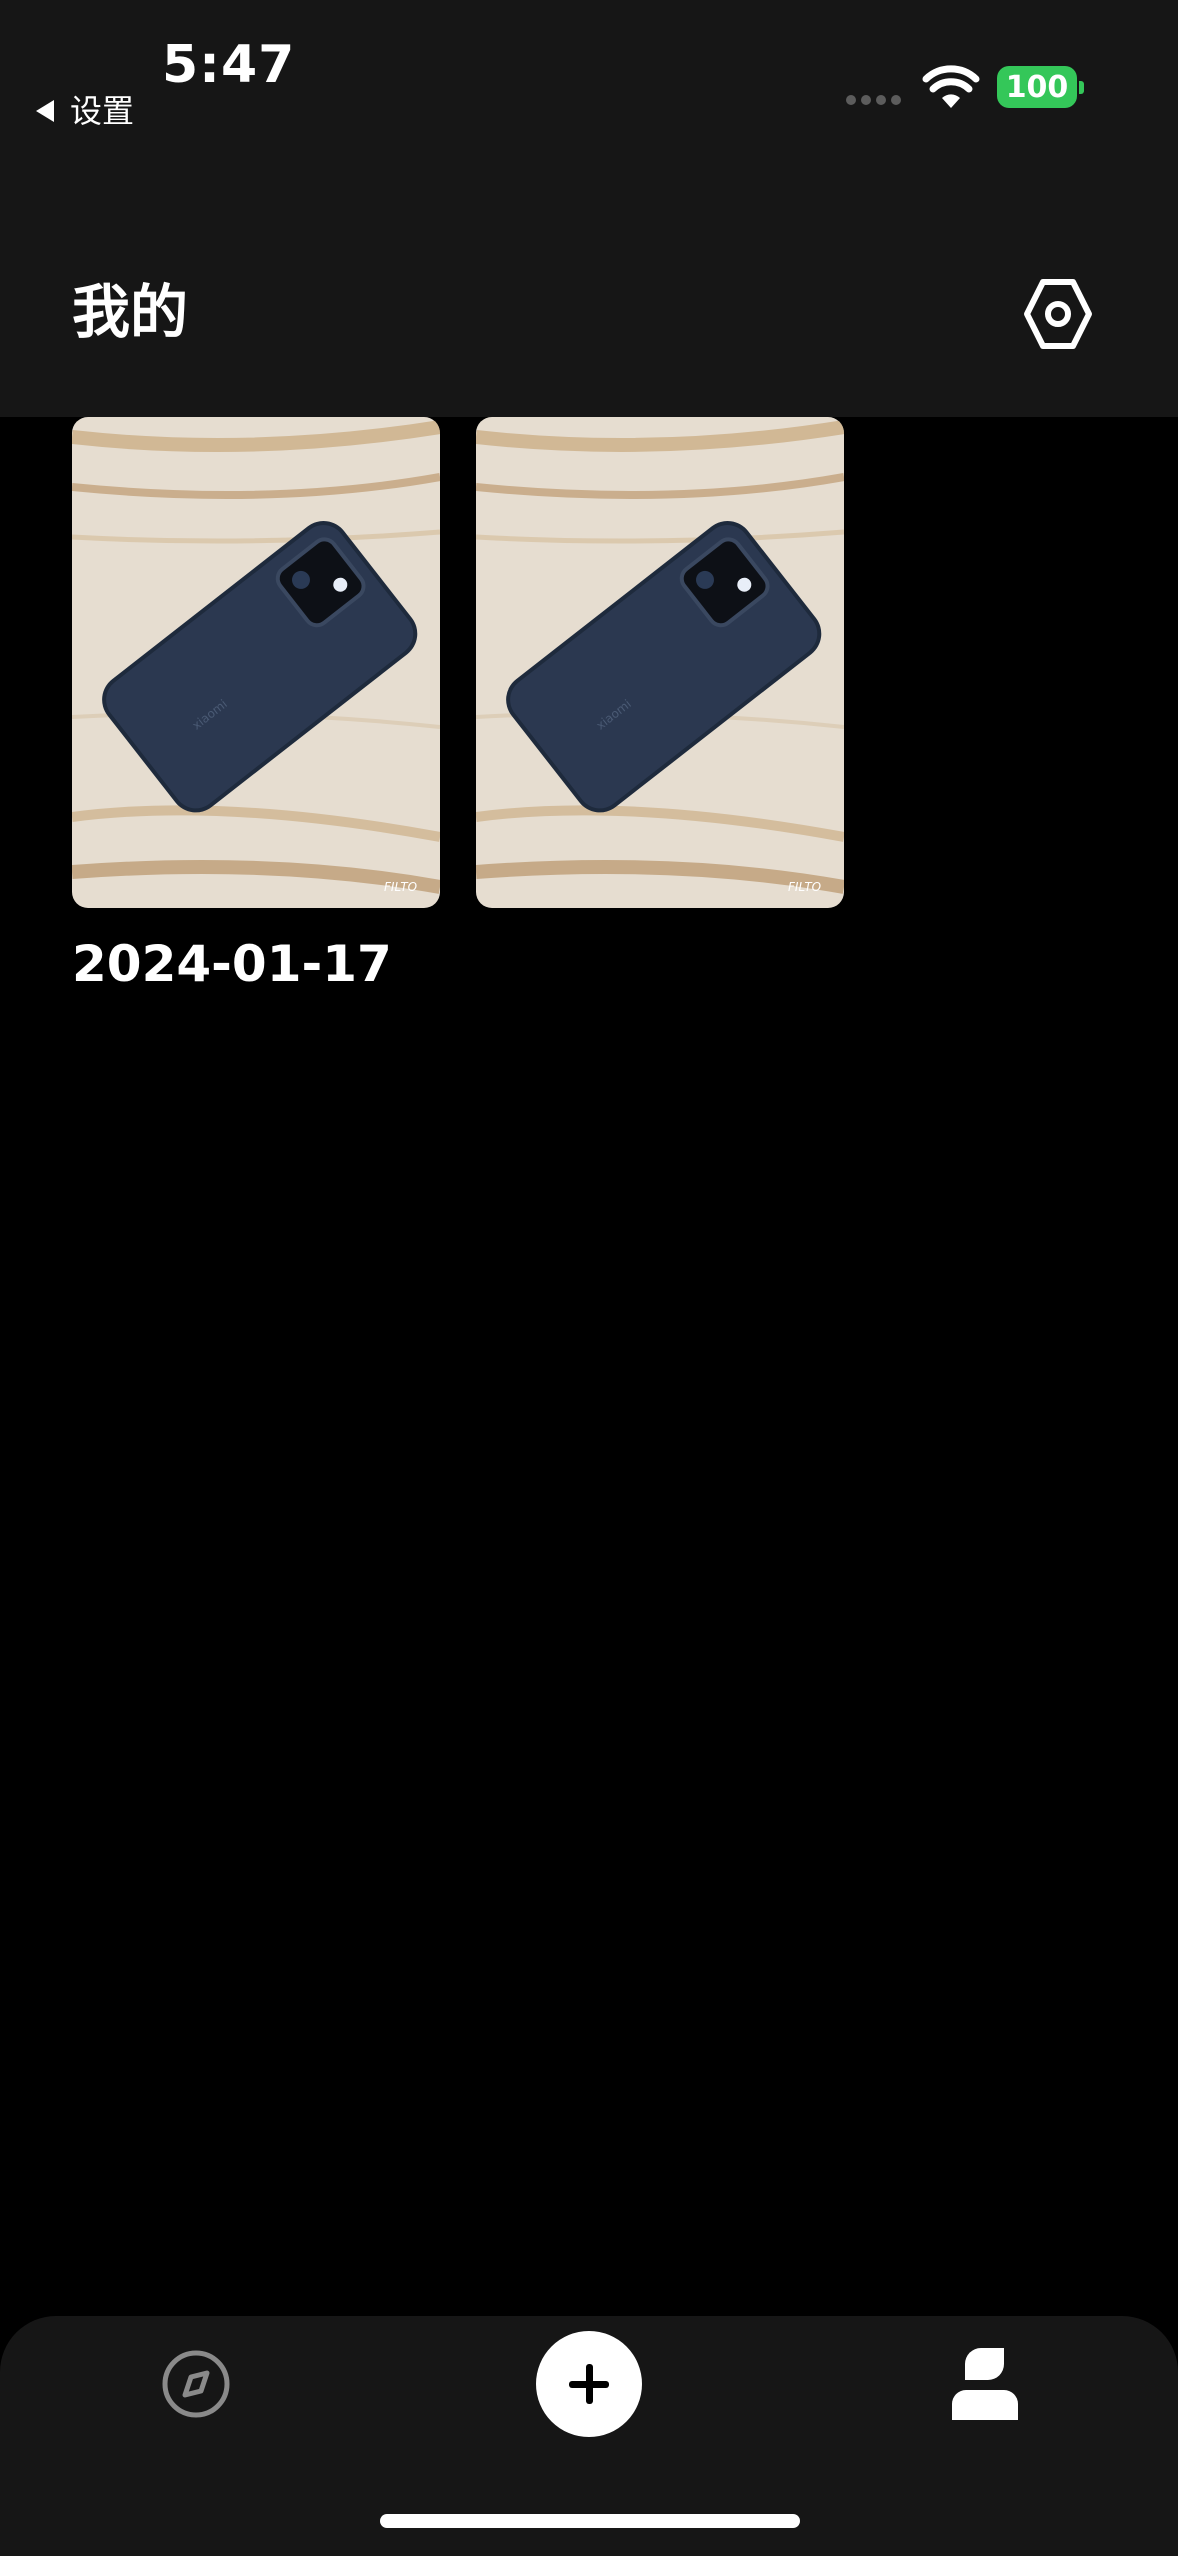  I want to click on status-time: 5:47, so click(229, 65).